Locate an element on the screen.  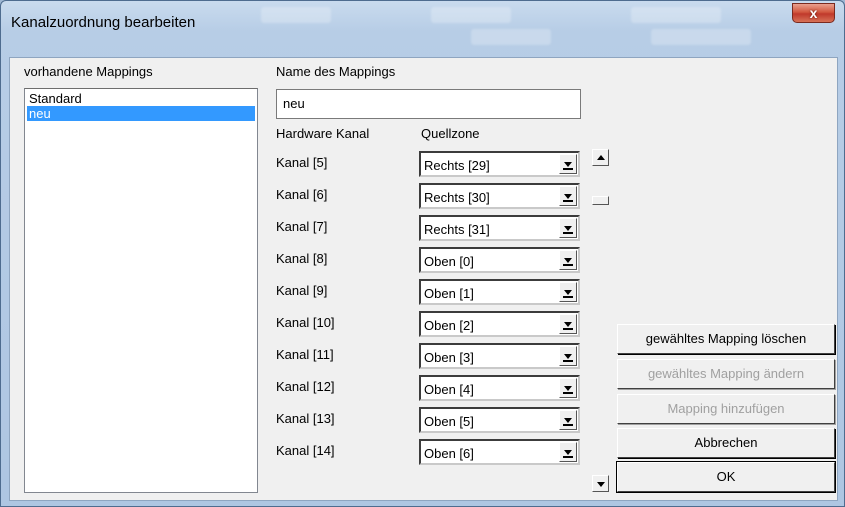
source-zone-select: Oben [4] is located at coordinates (499, 388).